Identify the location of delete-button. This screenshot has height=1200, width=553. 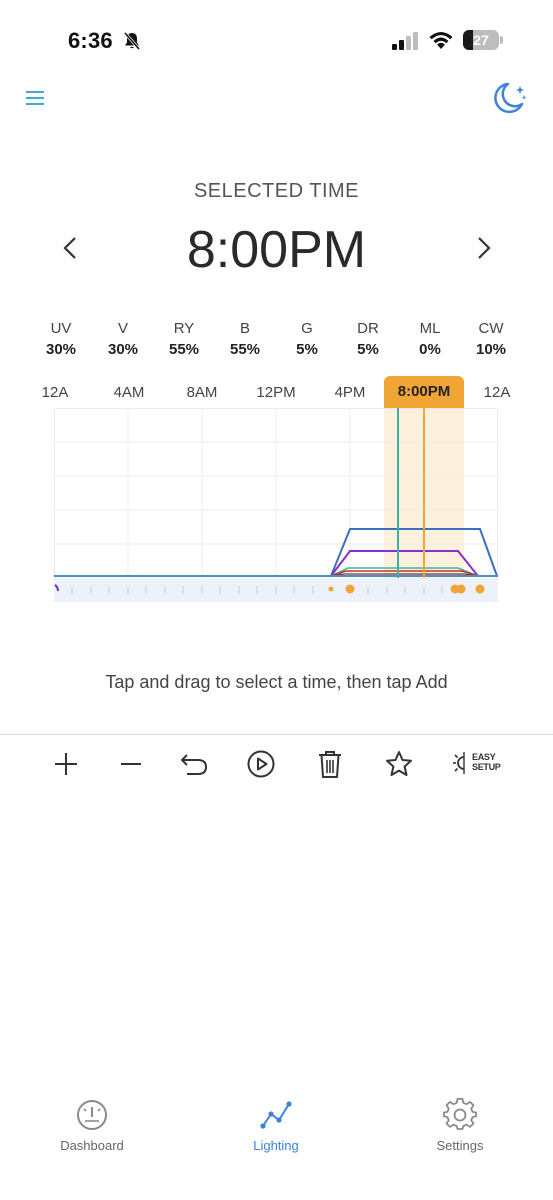
(330, 764).